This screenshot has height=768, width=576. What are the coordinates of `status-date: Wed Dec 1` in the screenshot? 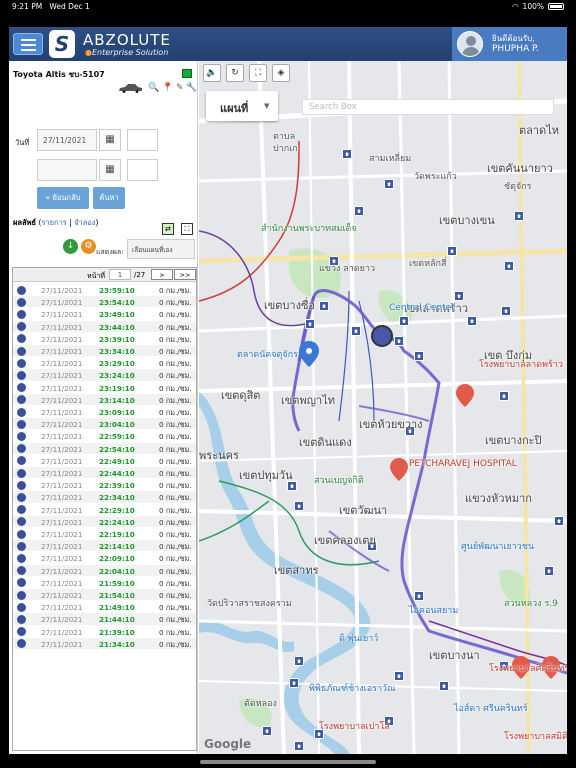 It's located at (69, 6).